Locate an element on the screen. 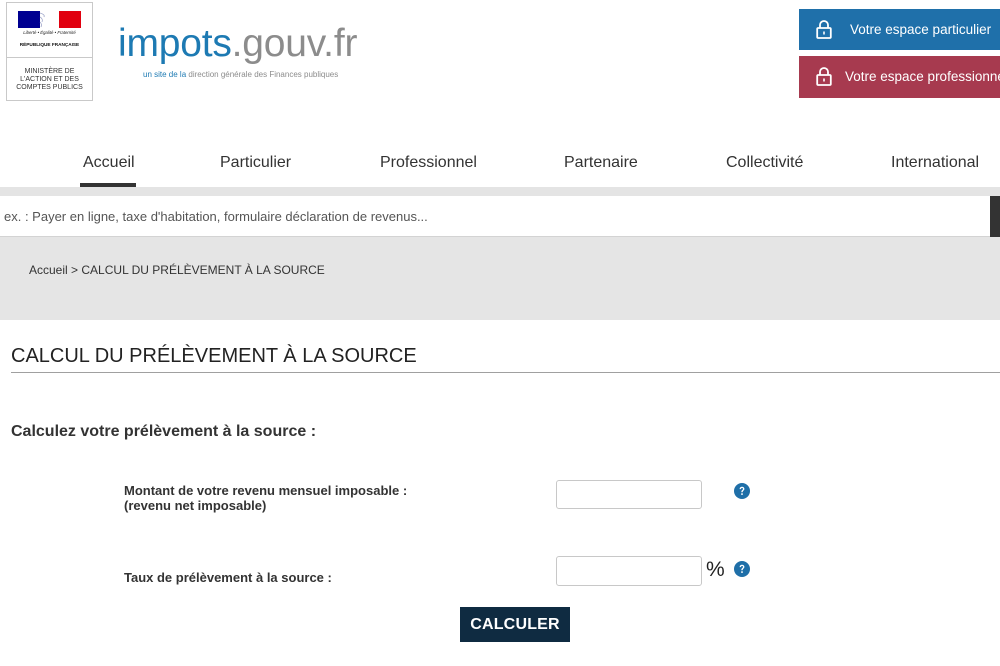 The image size is (1000, 666). espace-particulier-label: Votre espace particulier is located at coordinates (921, 29).